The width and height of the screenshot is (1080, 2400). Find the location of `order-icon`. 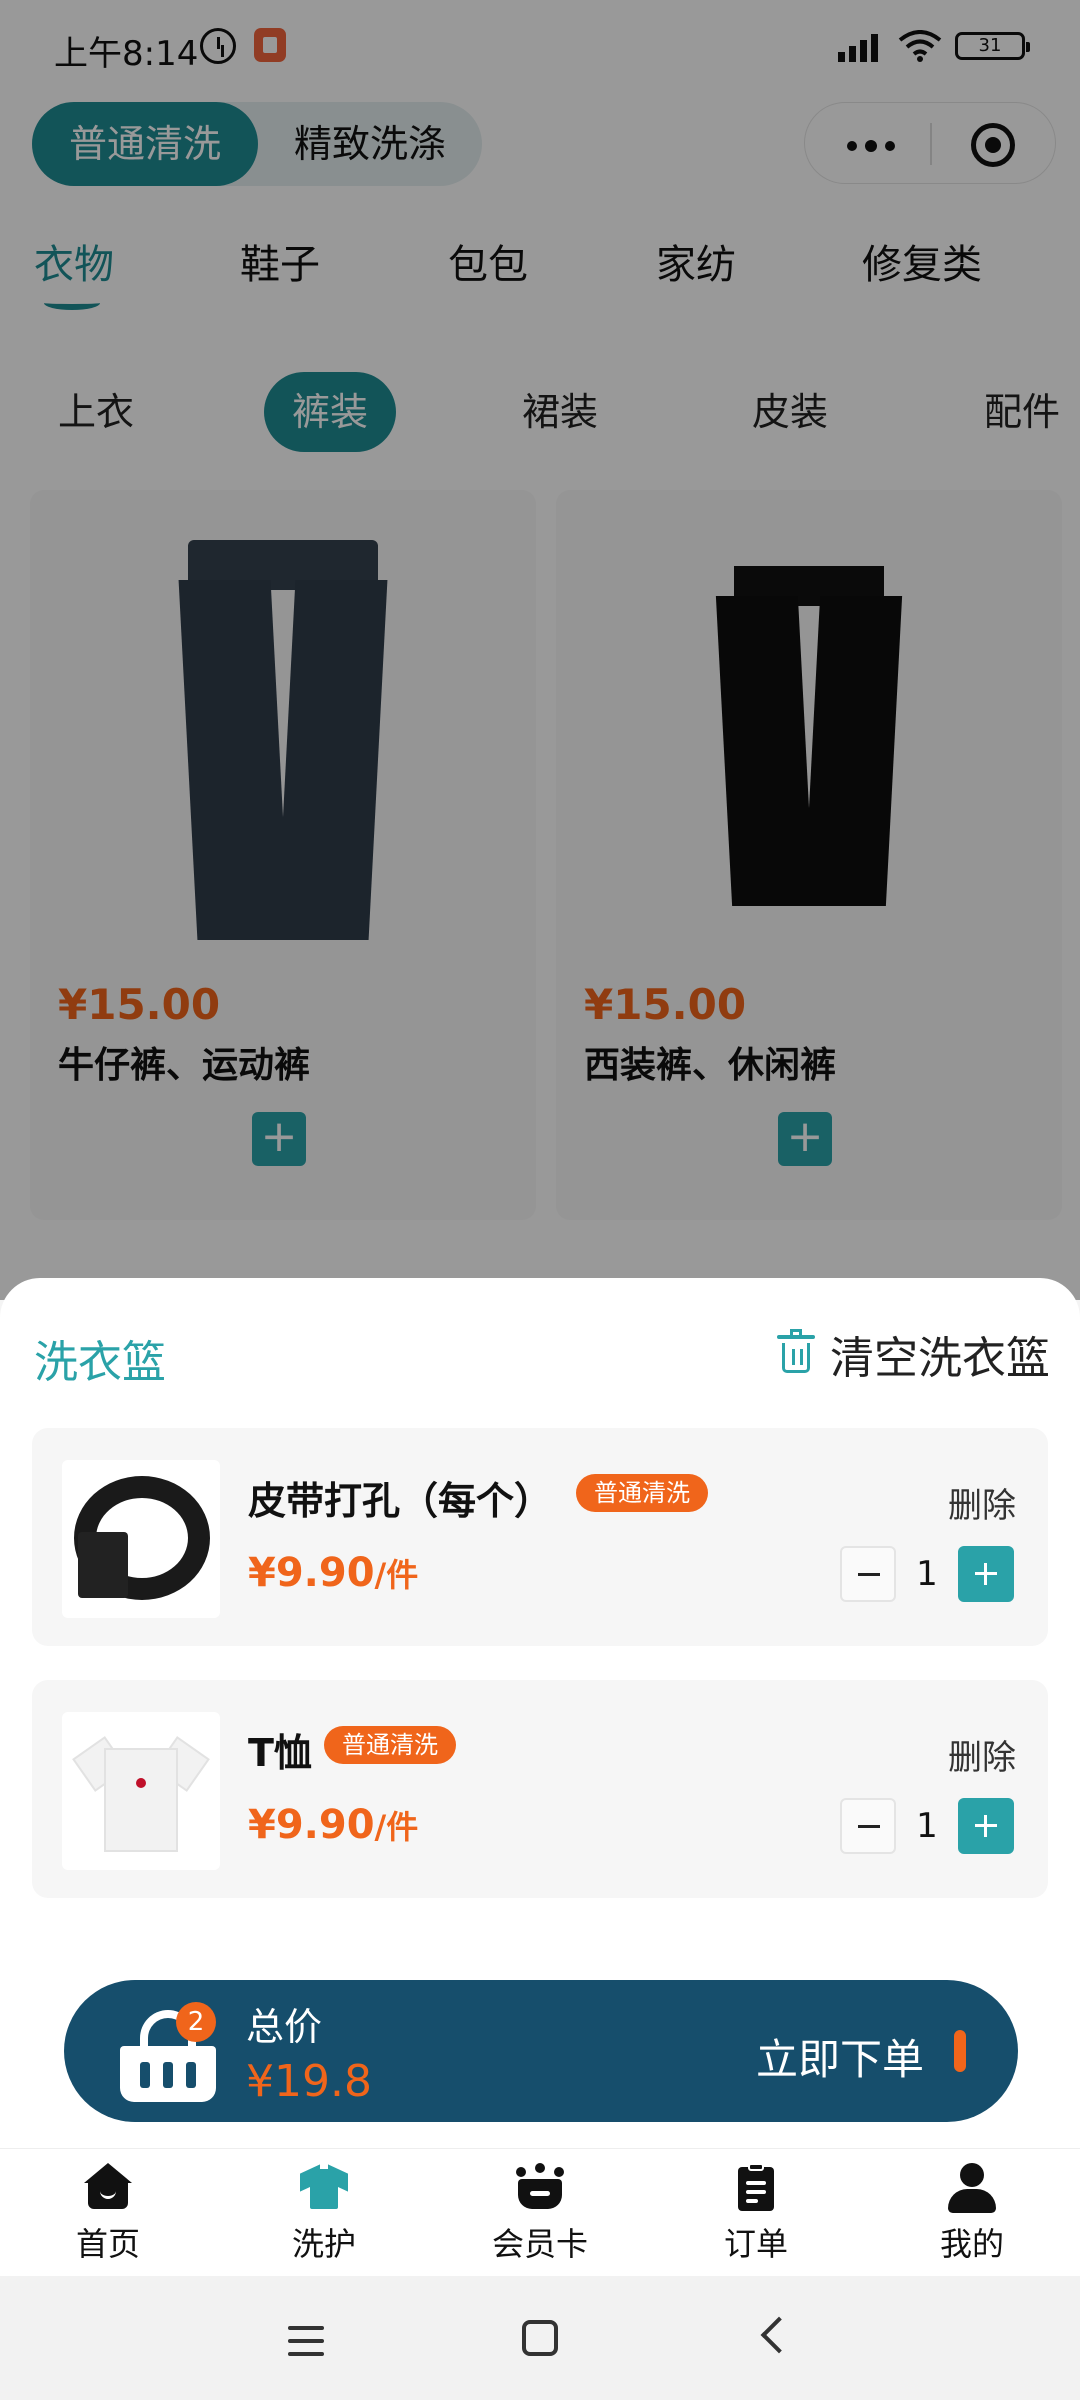

order-icon is located at coordinates (756, 2187).